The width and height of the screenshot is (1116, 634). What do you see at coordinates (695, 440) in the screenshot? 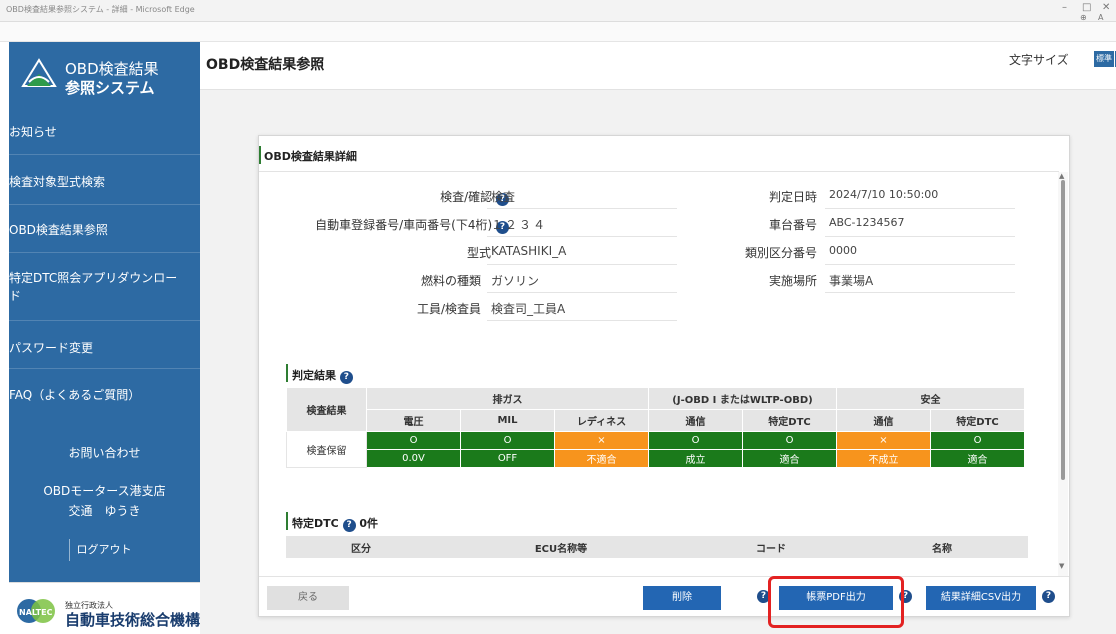
I see `obd-comm-mark: O` at bounding box center [695, 440].